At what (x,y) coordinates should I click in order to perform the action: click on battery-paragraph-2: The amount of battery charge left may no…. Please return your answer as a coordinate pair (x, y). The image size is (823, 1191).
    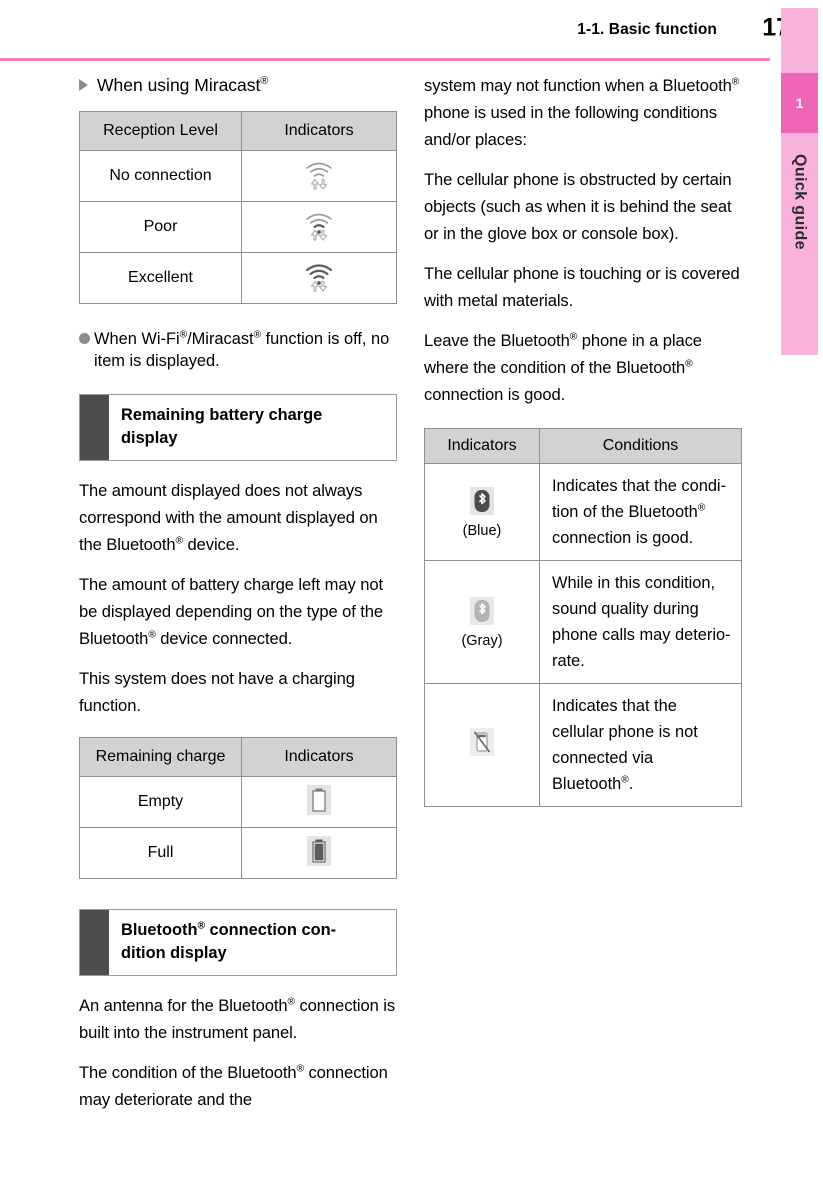
    Looking at the image, I should click on (231, 611).